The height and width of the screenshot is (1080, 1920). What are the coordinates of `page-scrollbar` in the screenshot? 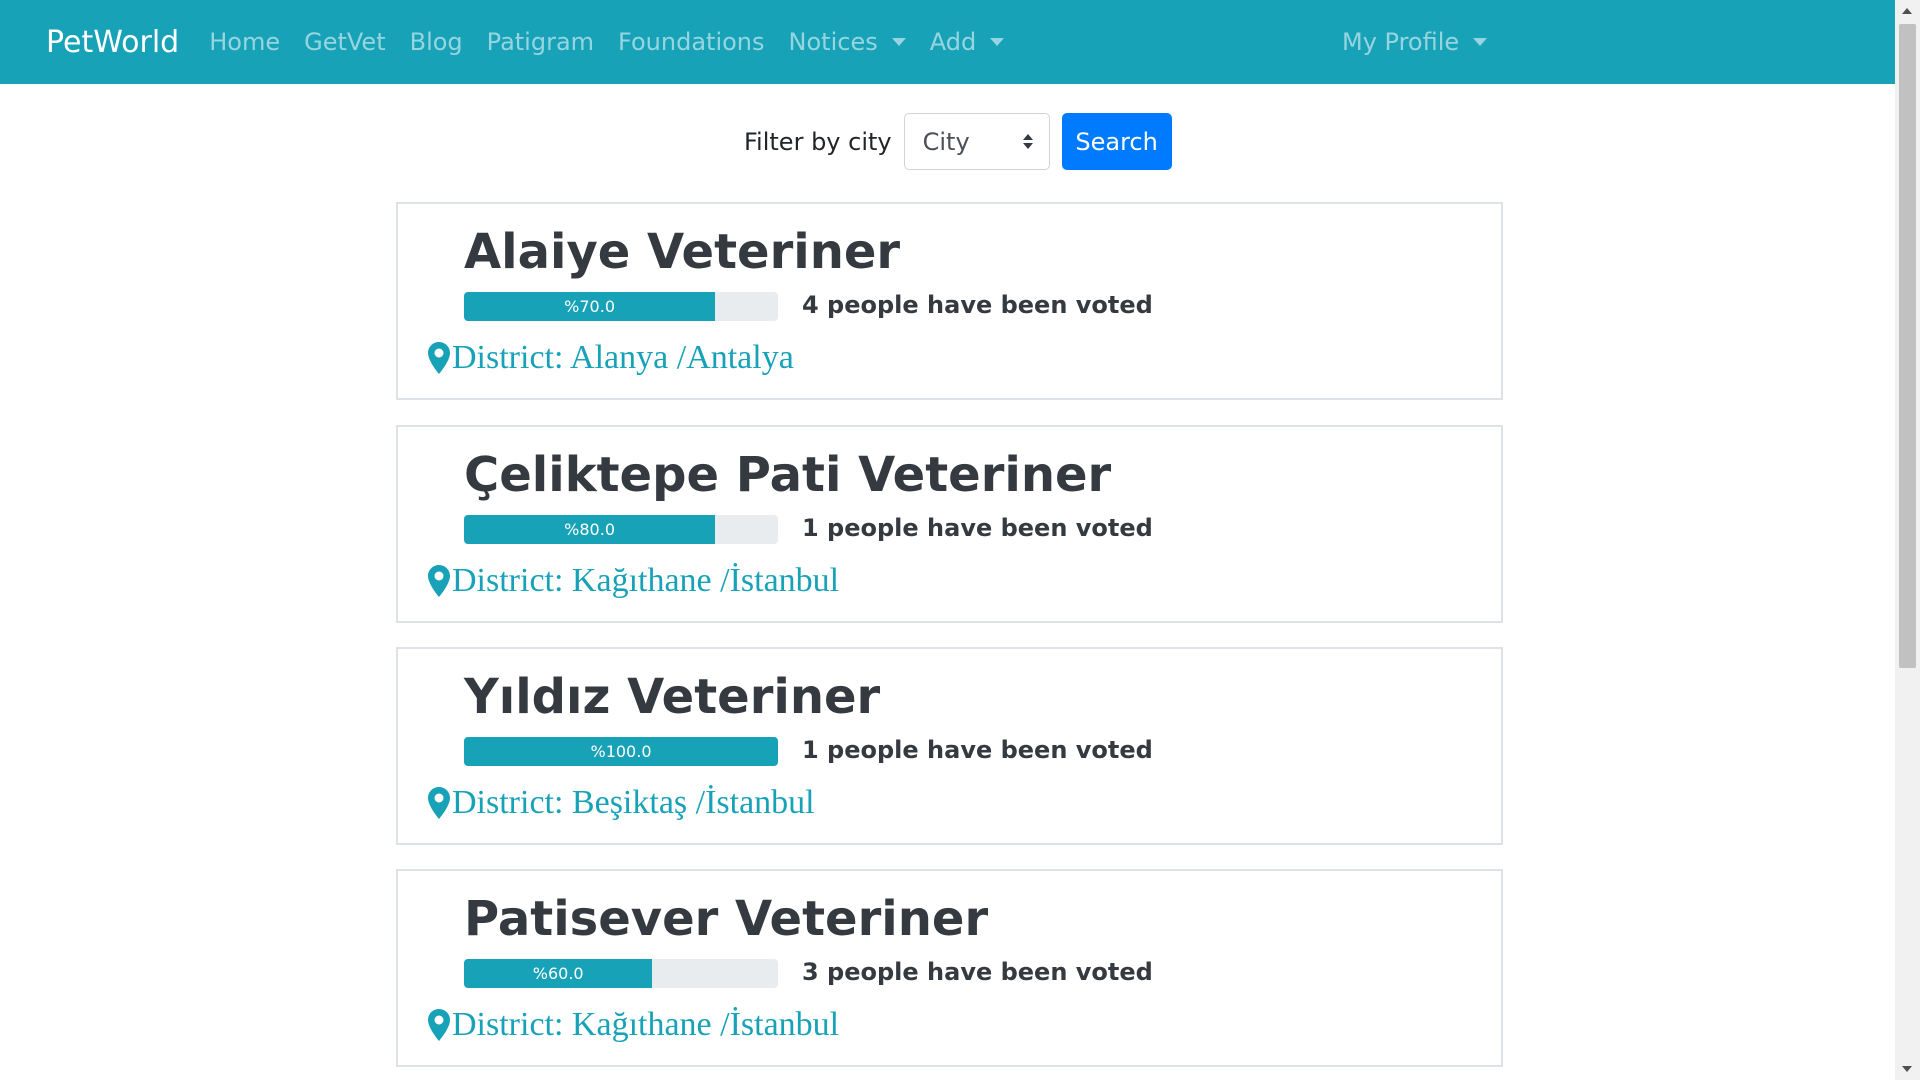 It's located at (1907, 540).